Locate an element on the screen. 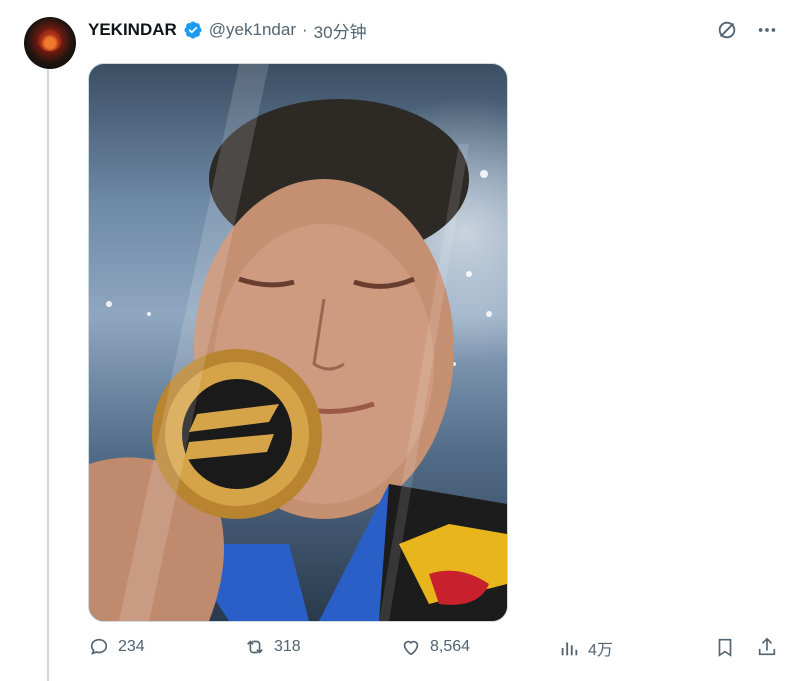 The image size is (800, 681). bookmark-button is located at coordinates (725, 647).